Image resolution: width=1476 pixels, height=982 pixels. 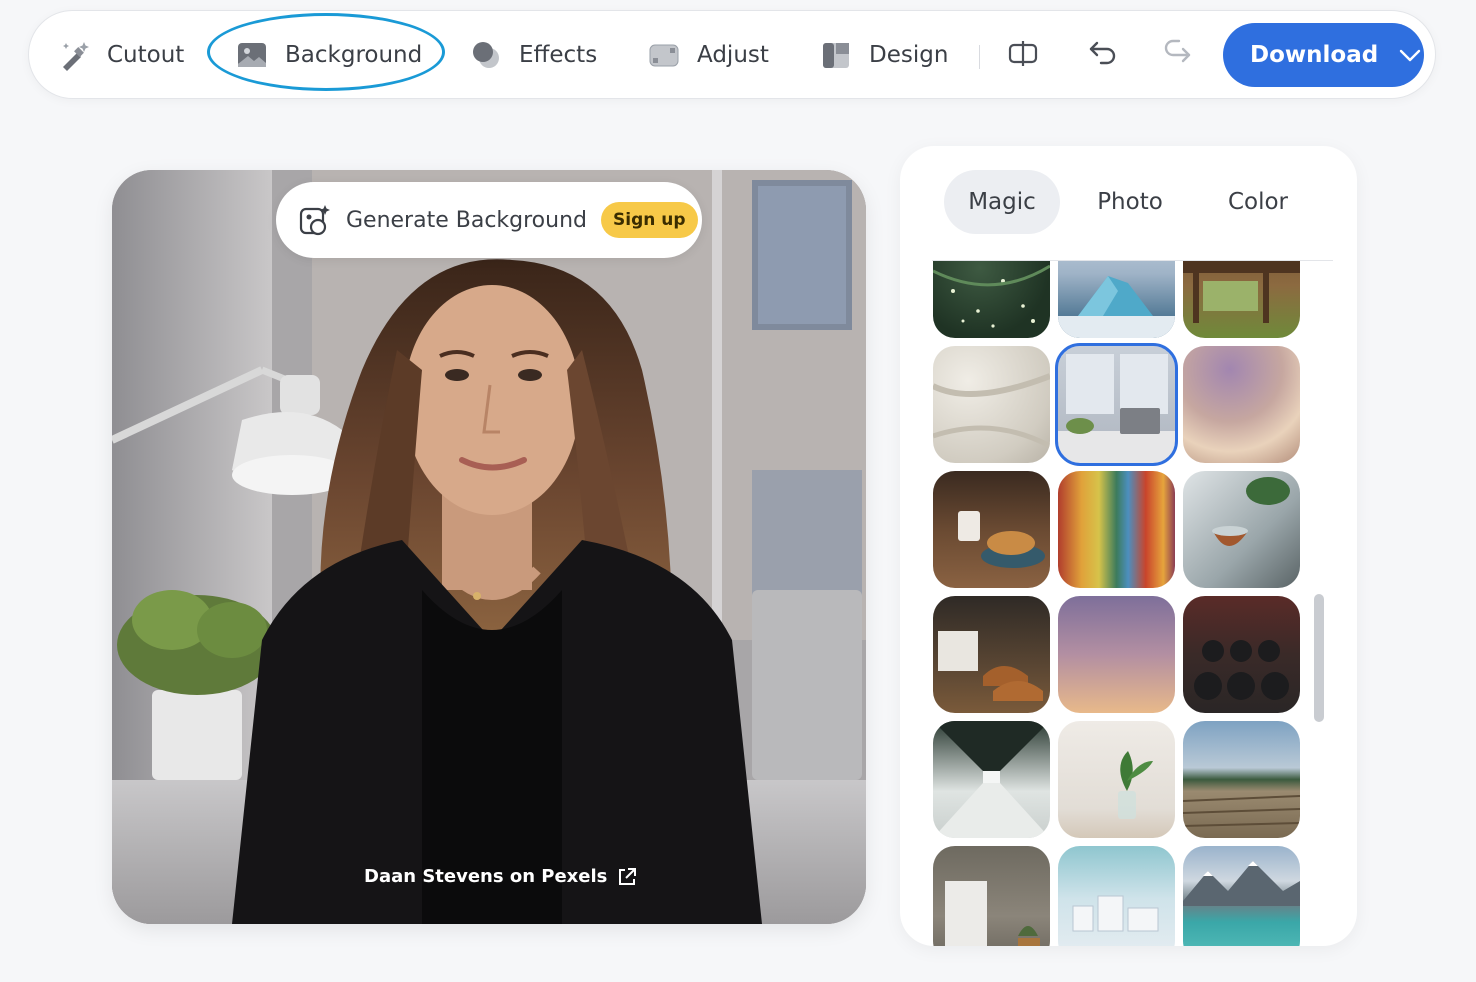 I want to click on thumbnail-glass-corridor, so click(x=991, y=779).